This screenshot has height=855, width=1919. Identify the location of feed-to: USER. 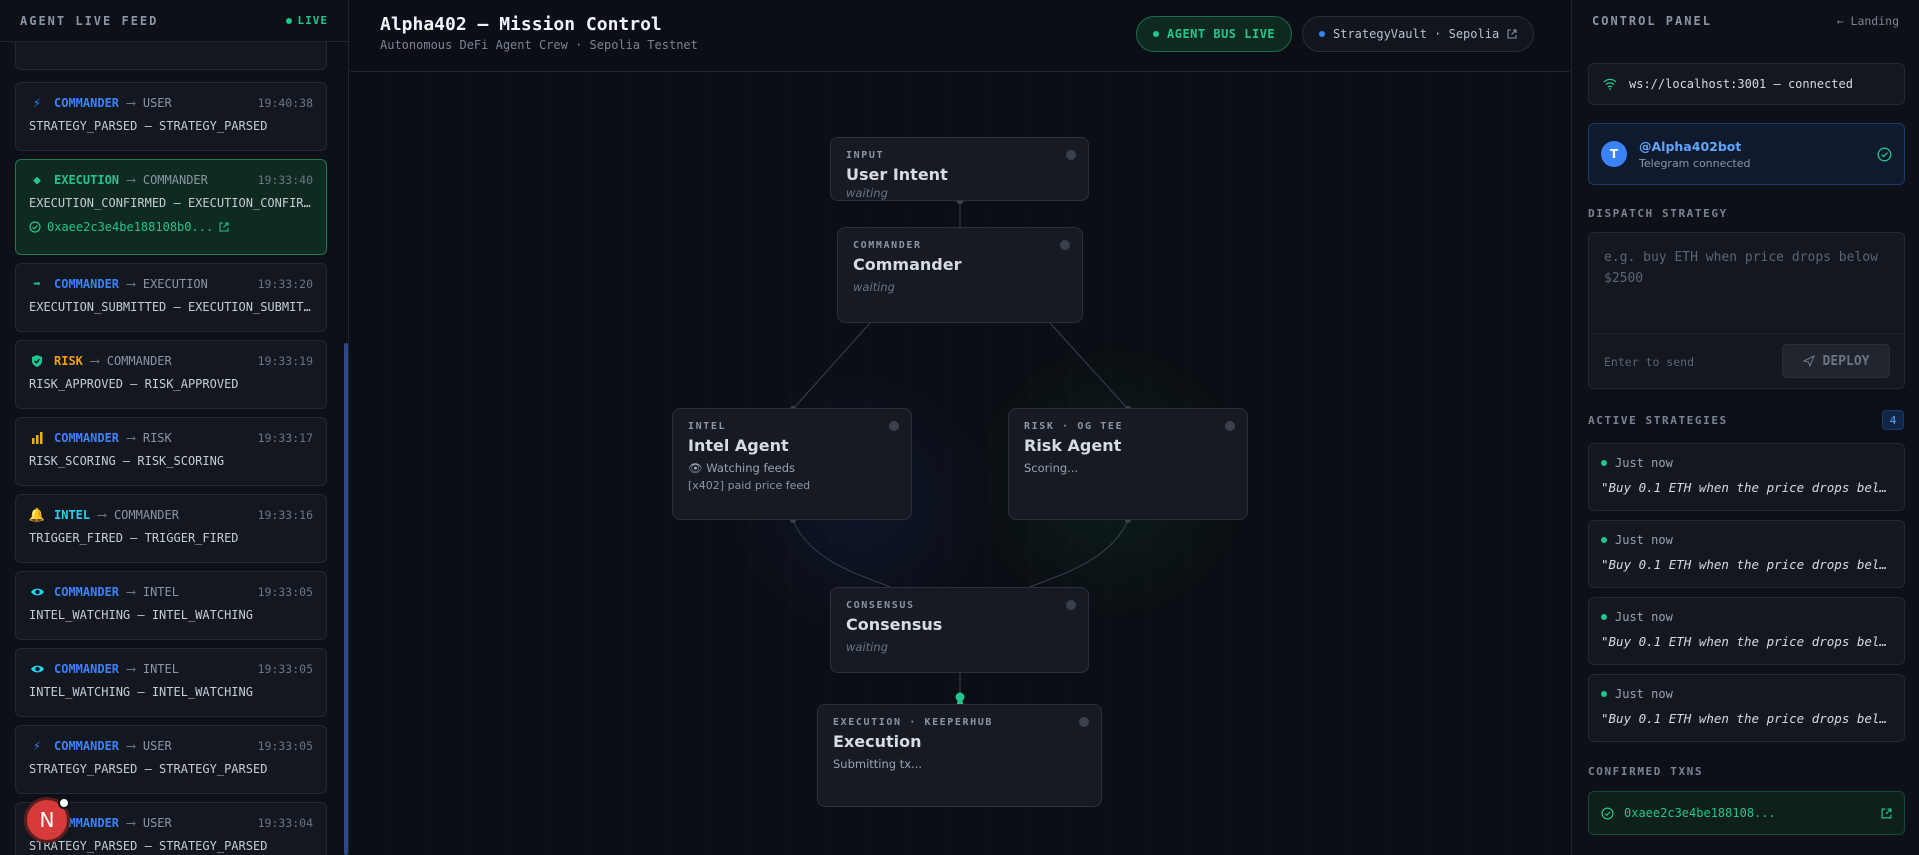
(157, 103).